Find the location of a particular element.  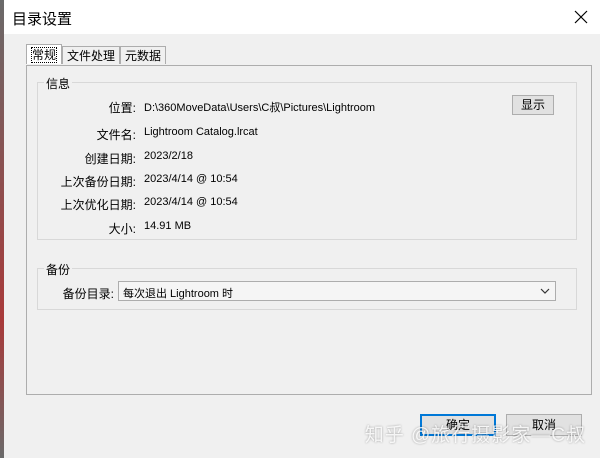

backup-frequency-select: 每次退出 Lightroom 时 is located at coordinates (337, 291).